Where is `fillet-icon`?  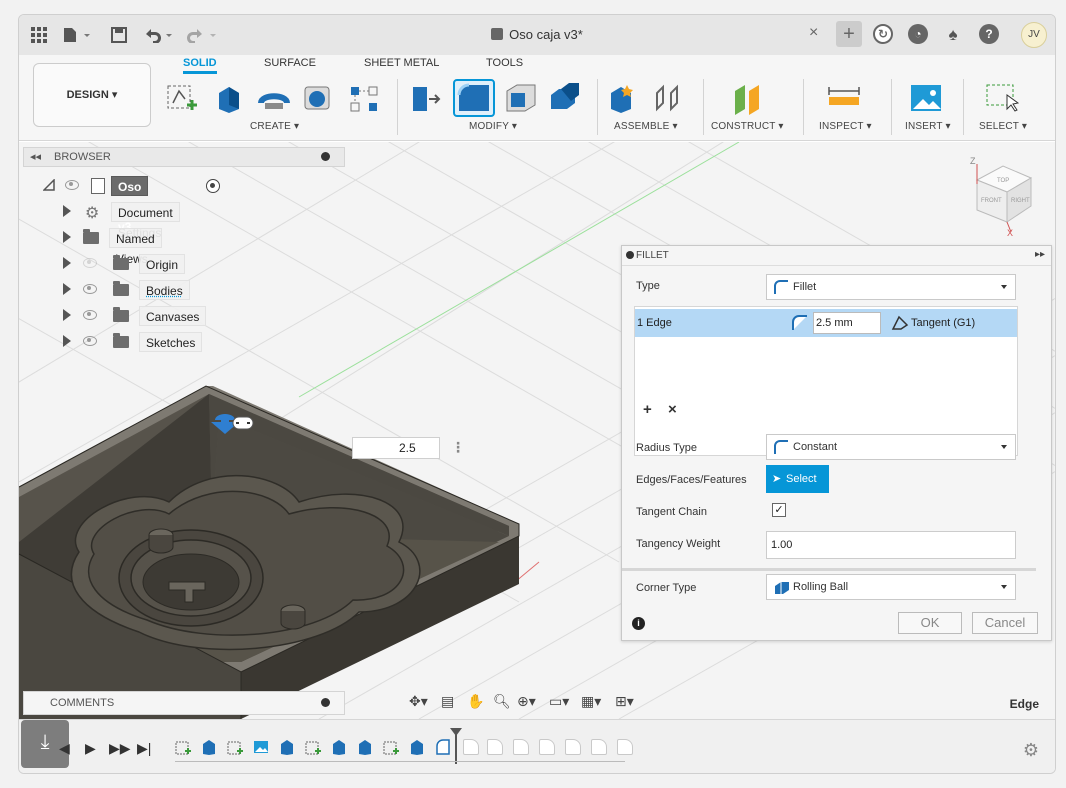 fillet-icon is located at coordinates (474, 98).